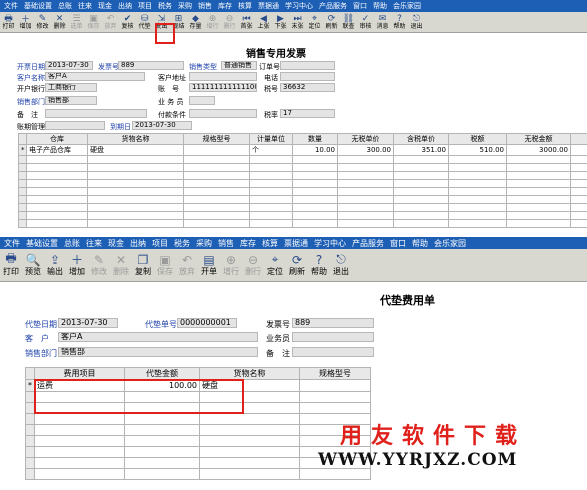 The image size is (587, 490). Describe the element at coordinates (65, 6) in the screenshot. I see `menu-item: 总账` at that location.